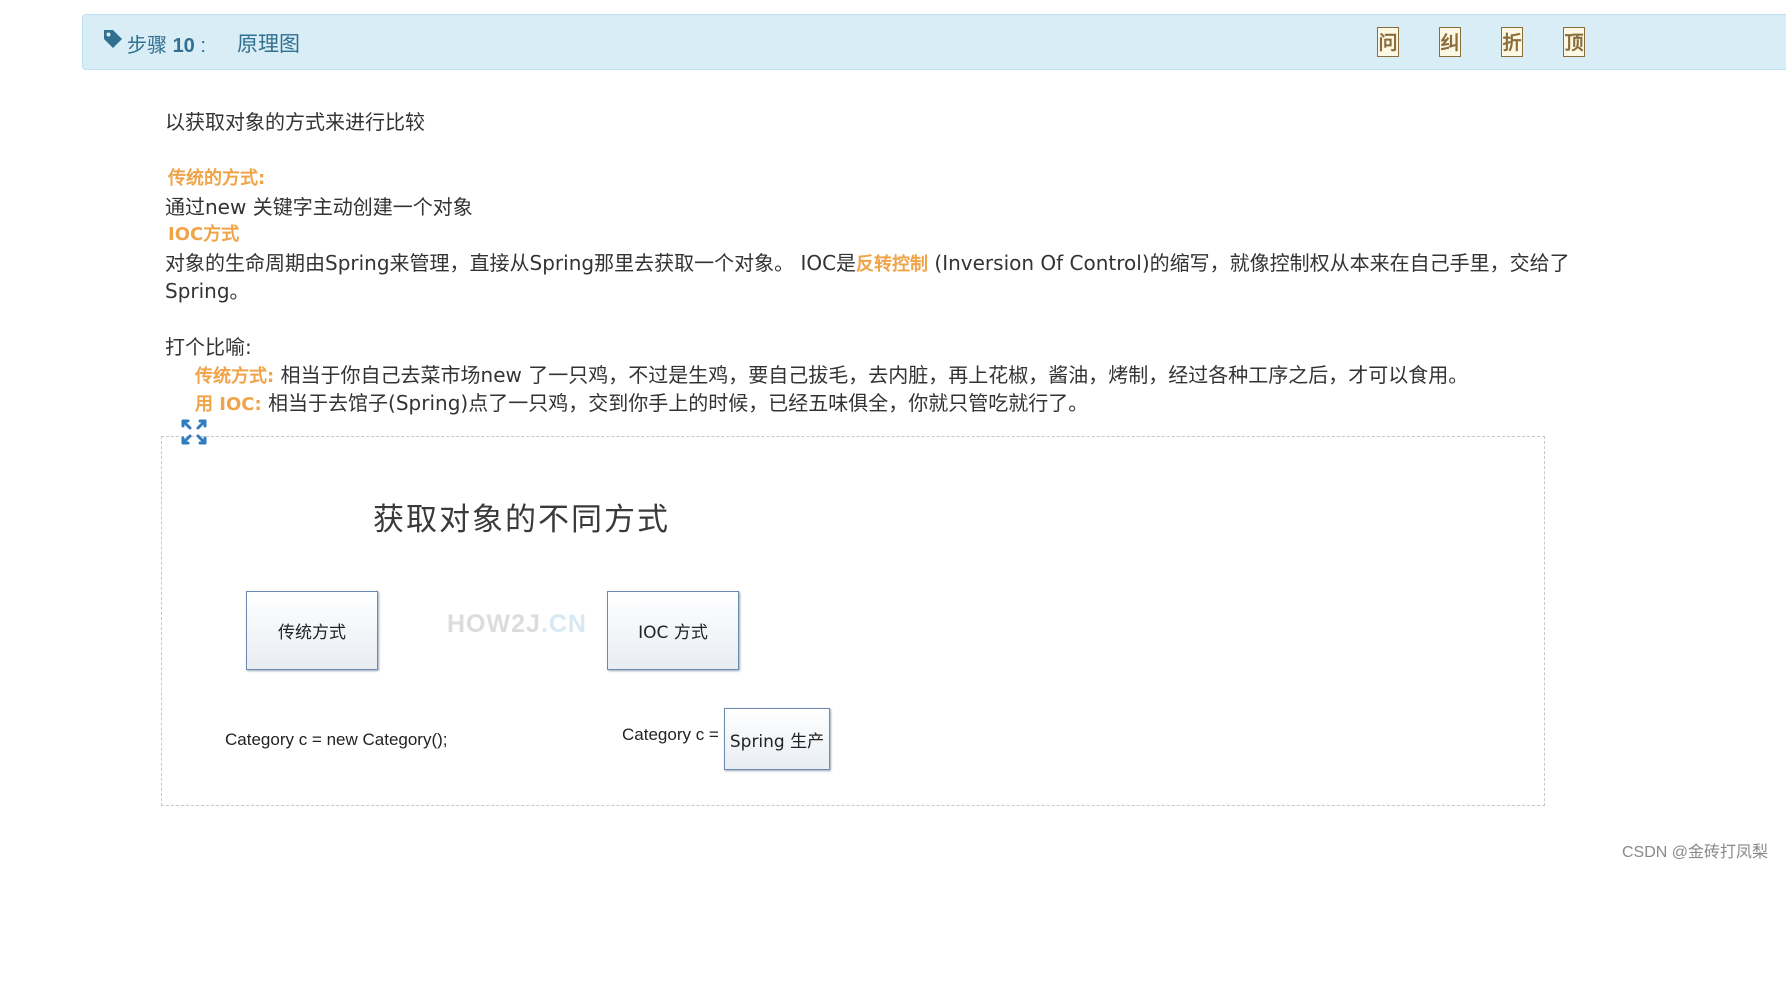 This screenshot has height=988, width=1786. I want to click on step-title: 原理图, so click(268, 44).